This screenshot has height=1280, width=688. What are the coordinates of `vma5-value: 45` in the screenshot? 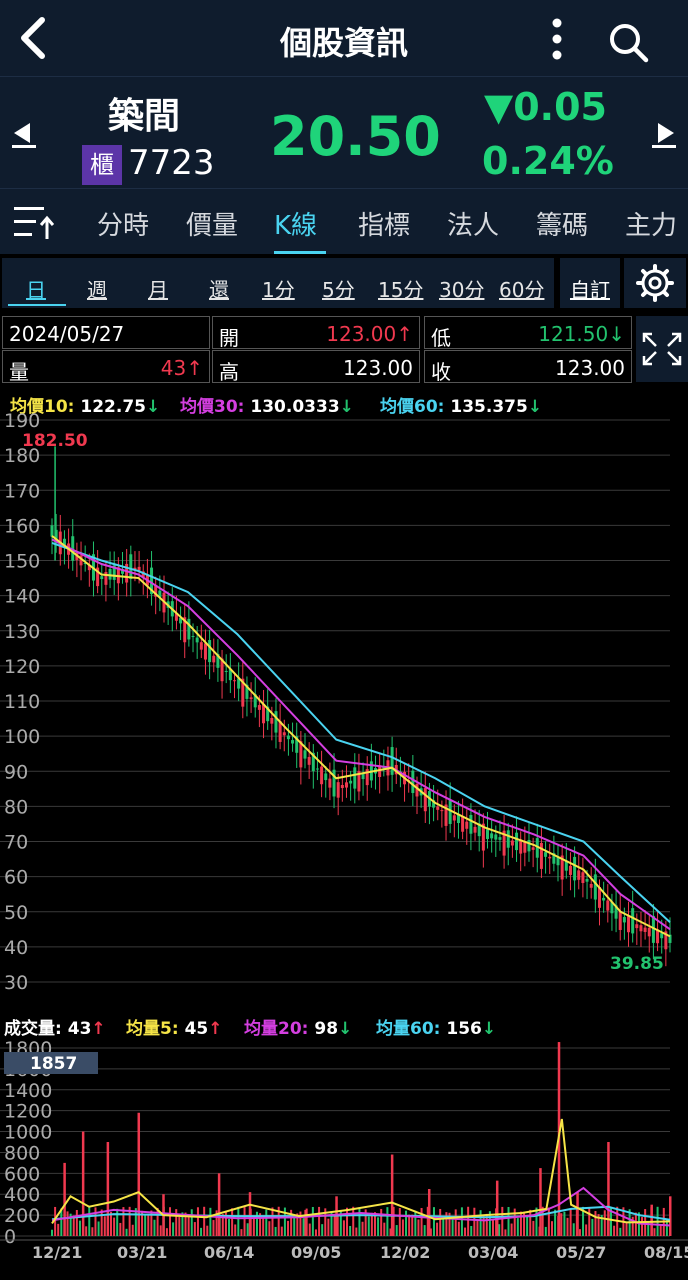 It's located at (196, 1029).